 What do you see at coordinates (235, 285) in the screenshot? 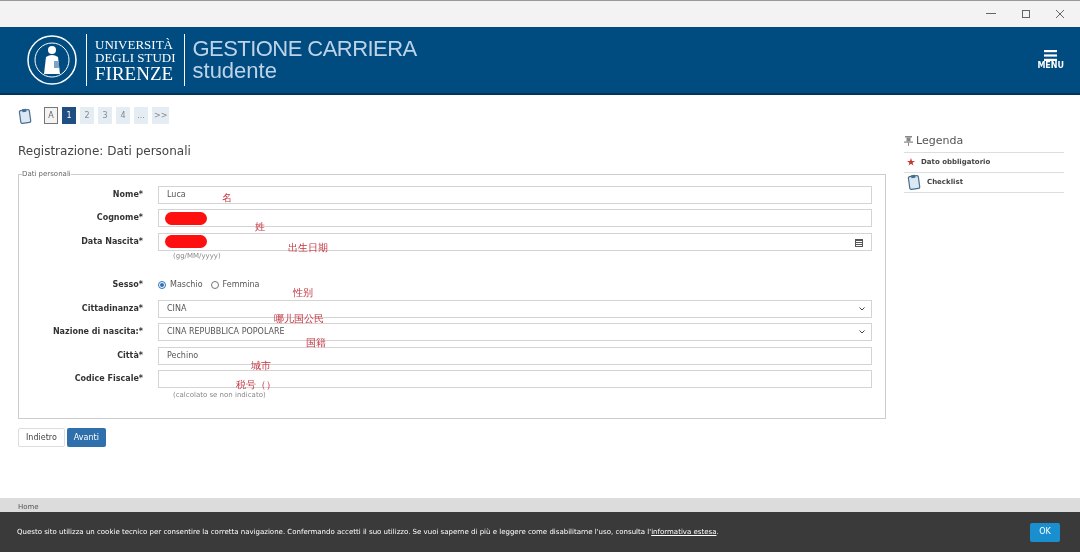
I see `radio-option: Femmina` at bounding box center [235, 285].